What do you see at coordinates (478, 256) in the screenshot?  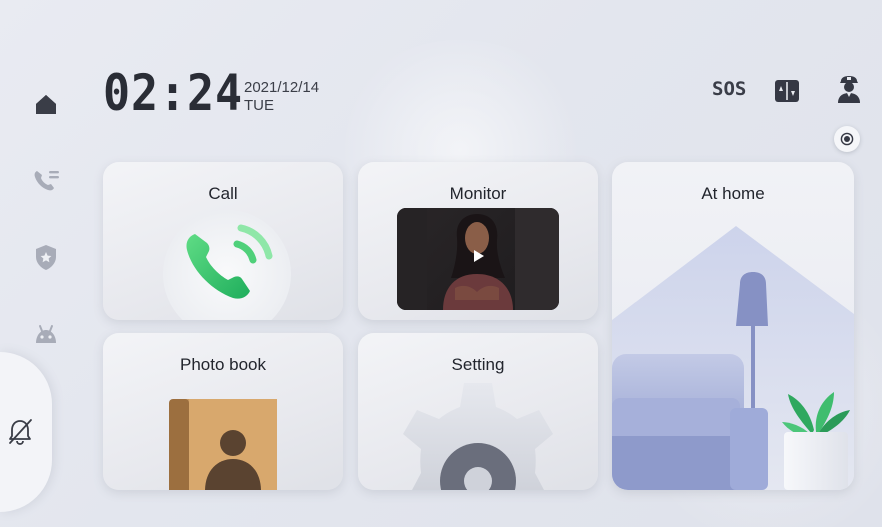 I see `play-icon` at bounding box center [478, 256].